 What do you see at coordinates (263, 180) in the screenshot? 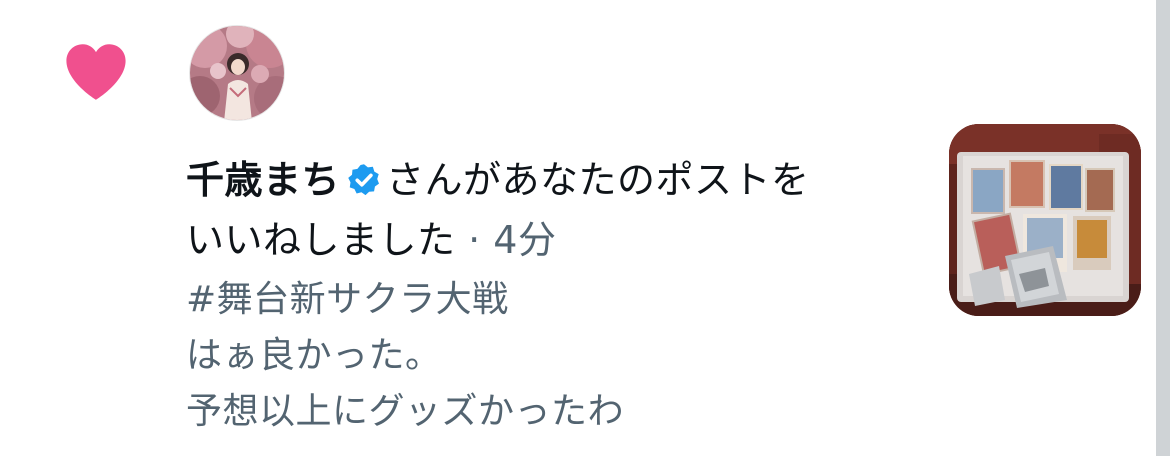
I see `user-name: 千歳まち` at bounding box center [263, 180].